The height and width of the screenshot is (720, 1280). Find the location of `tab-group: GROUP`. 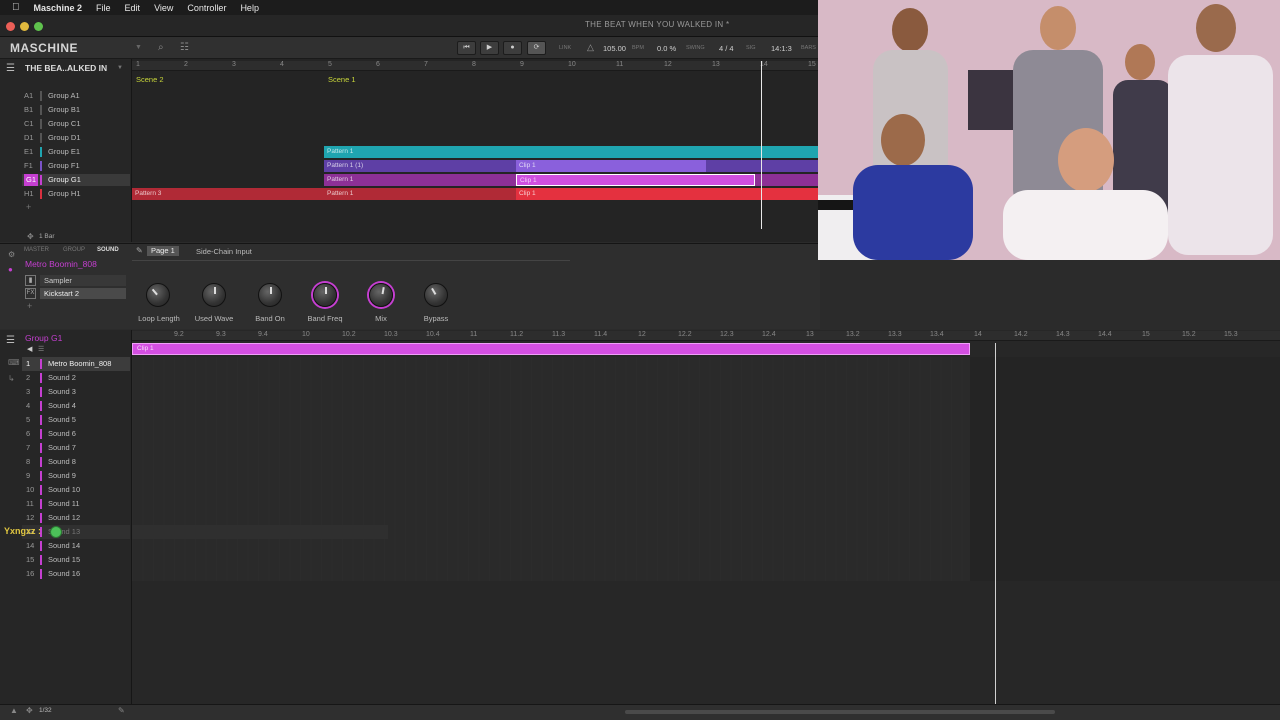

tab-group: GROUP is located at coordinates (74, 250).